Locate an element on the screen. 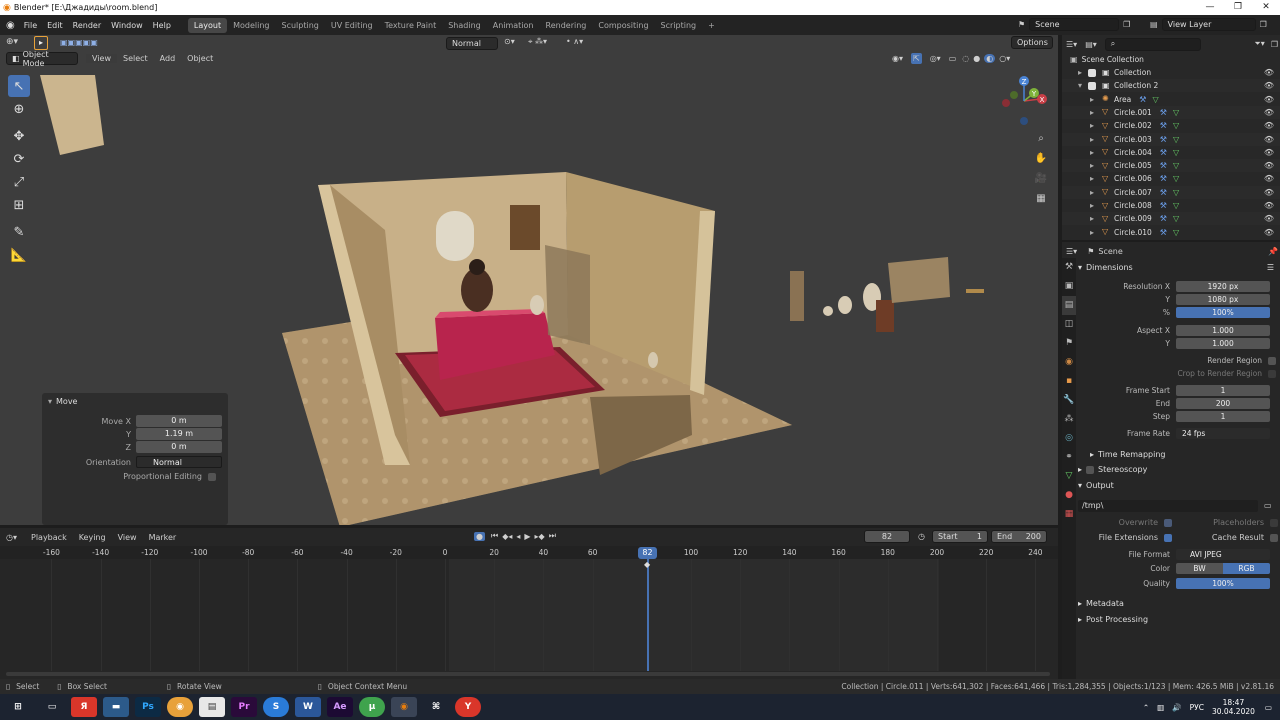 The height and width of the screenshot is (720, 1280). object-tab-icon: ▪ is located at coordinates (1069, 381).